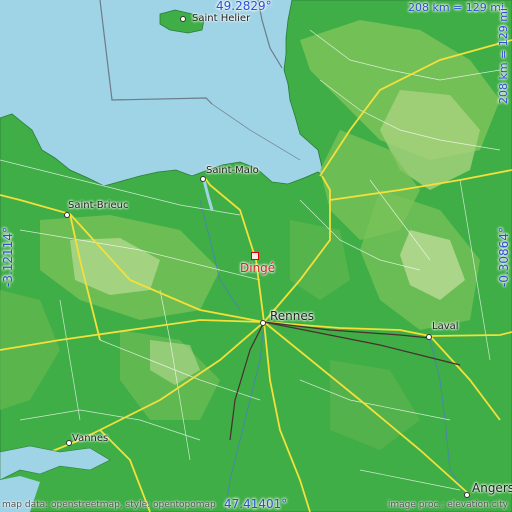 The width and height of the screenshot is (512, 512). Describe the element at coordinates (183, 19) in the screenshot. I see `saint-helier-dot` at that location.